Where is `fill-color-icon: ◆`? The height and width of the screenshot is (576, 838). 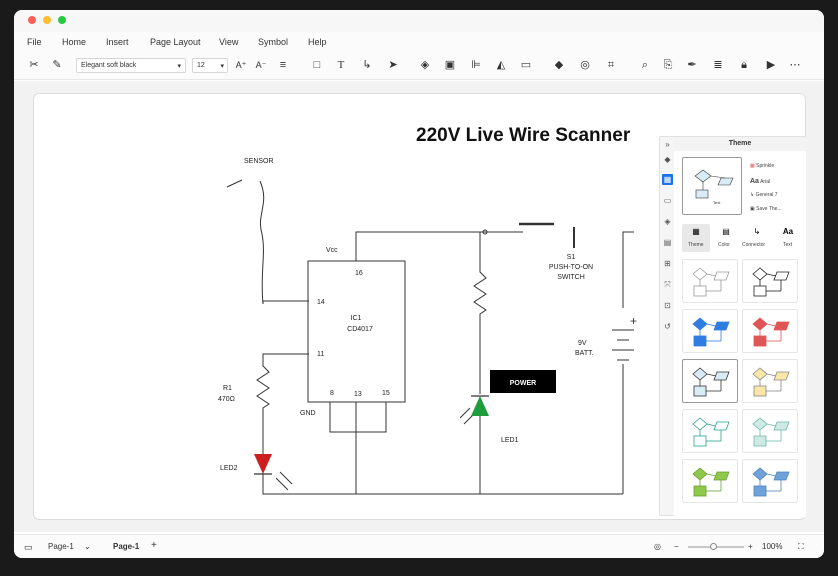 fill-color-icon: ◆ is located at coordinates (559, 65).